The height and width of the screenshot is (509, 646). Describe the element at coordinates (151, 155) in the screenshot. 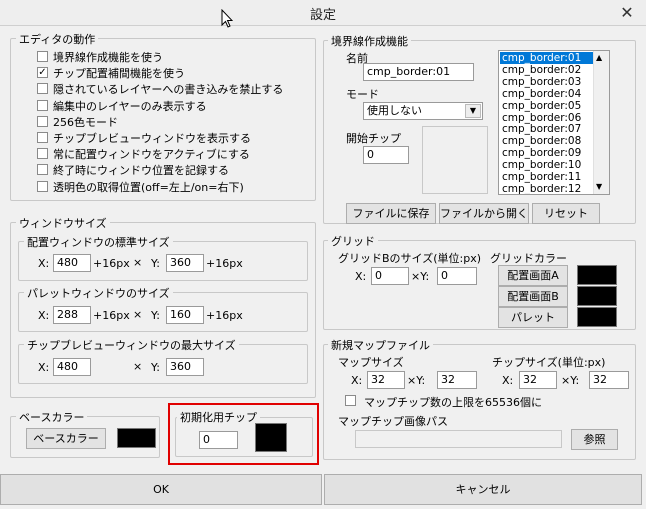

I see `editor-option-label: 常に配置ウィンドウをアクティブにする` at that location.